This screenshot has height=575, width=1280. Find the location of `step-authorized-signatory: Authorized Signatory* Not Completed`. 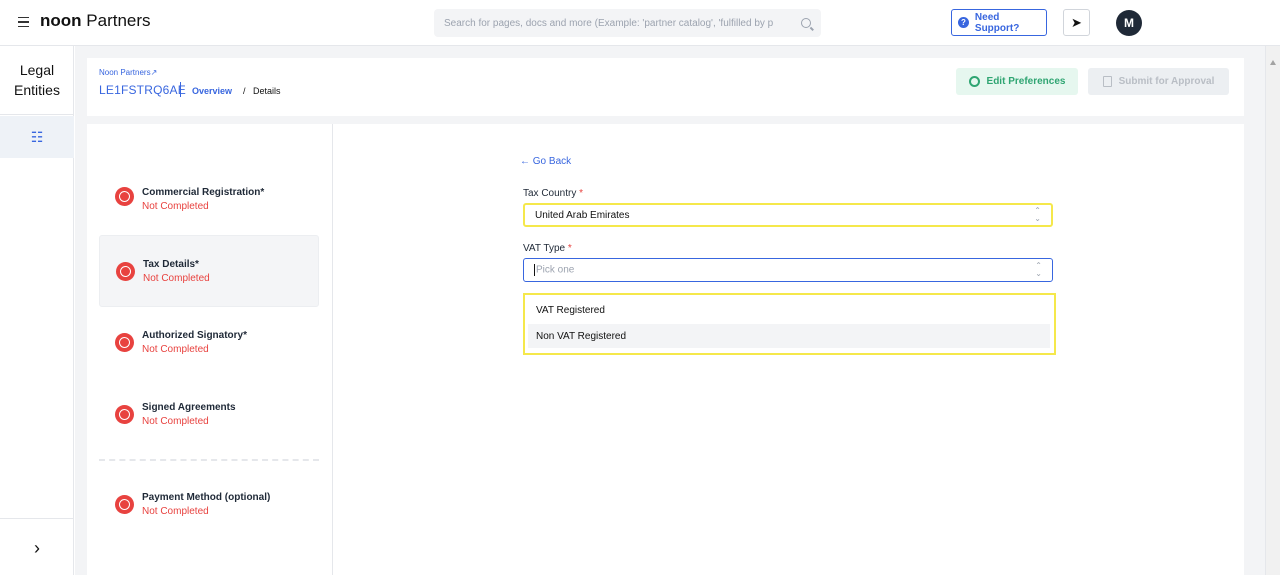

step-authorized-signatory: Authorized Signatory* Not Completed is located at coordinates (209, 356).